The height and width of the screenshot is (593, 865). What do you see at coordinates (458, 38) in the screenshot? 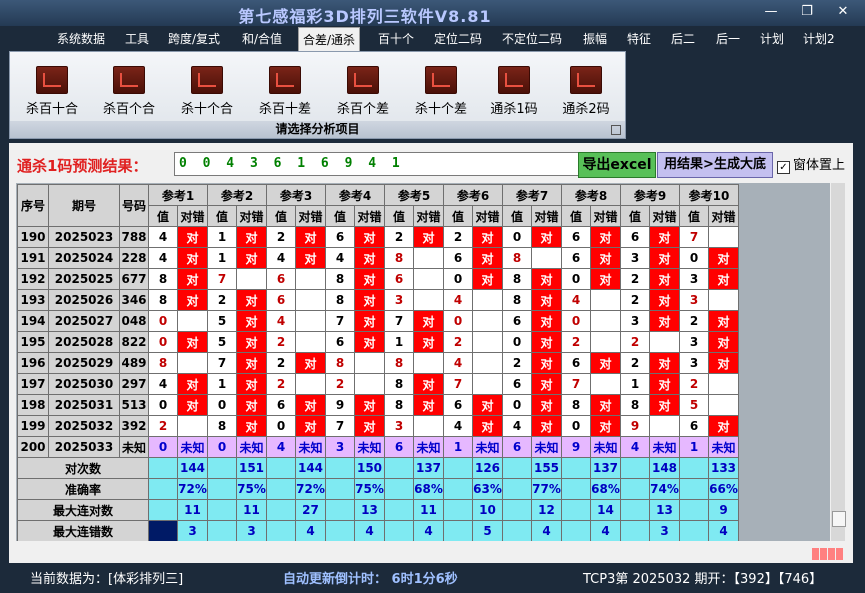
I see `menu-position-two: 定位二码` at bounding box center [458, 38].